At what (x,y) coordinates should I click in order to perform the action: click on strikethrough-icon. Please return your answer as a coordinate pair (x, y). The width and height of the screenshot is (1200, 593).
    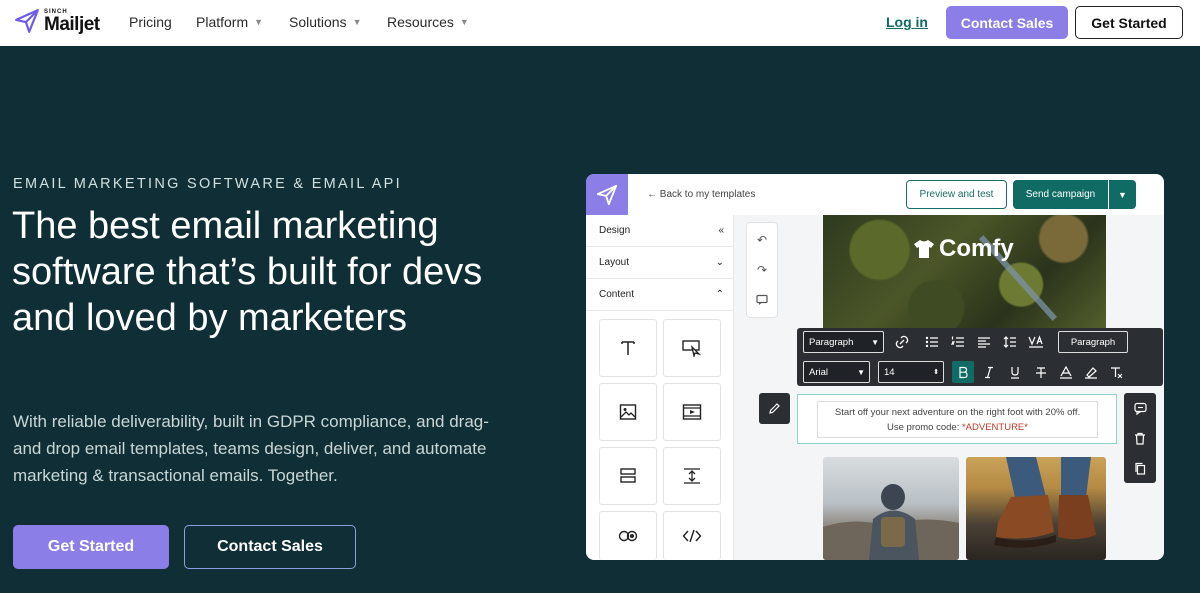
    Looking at the image, I should click on (1041, 372).